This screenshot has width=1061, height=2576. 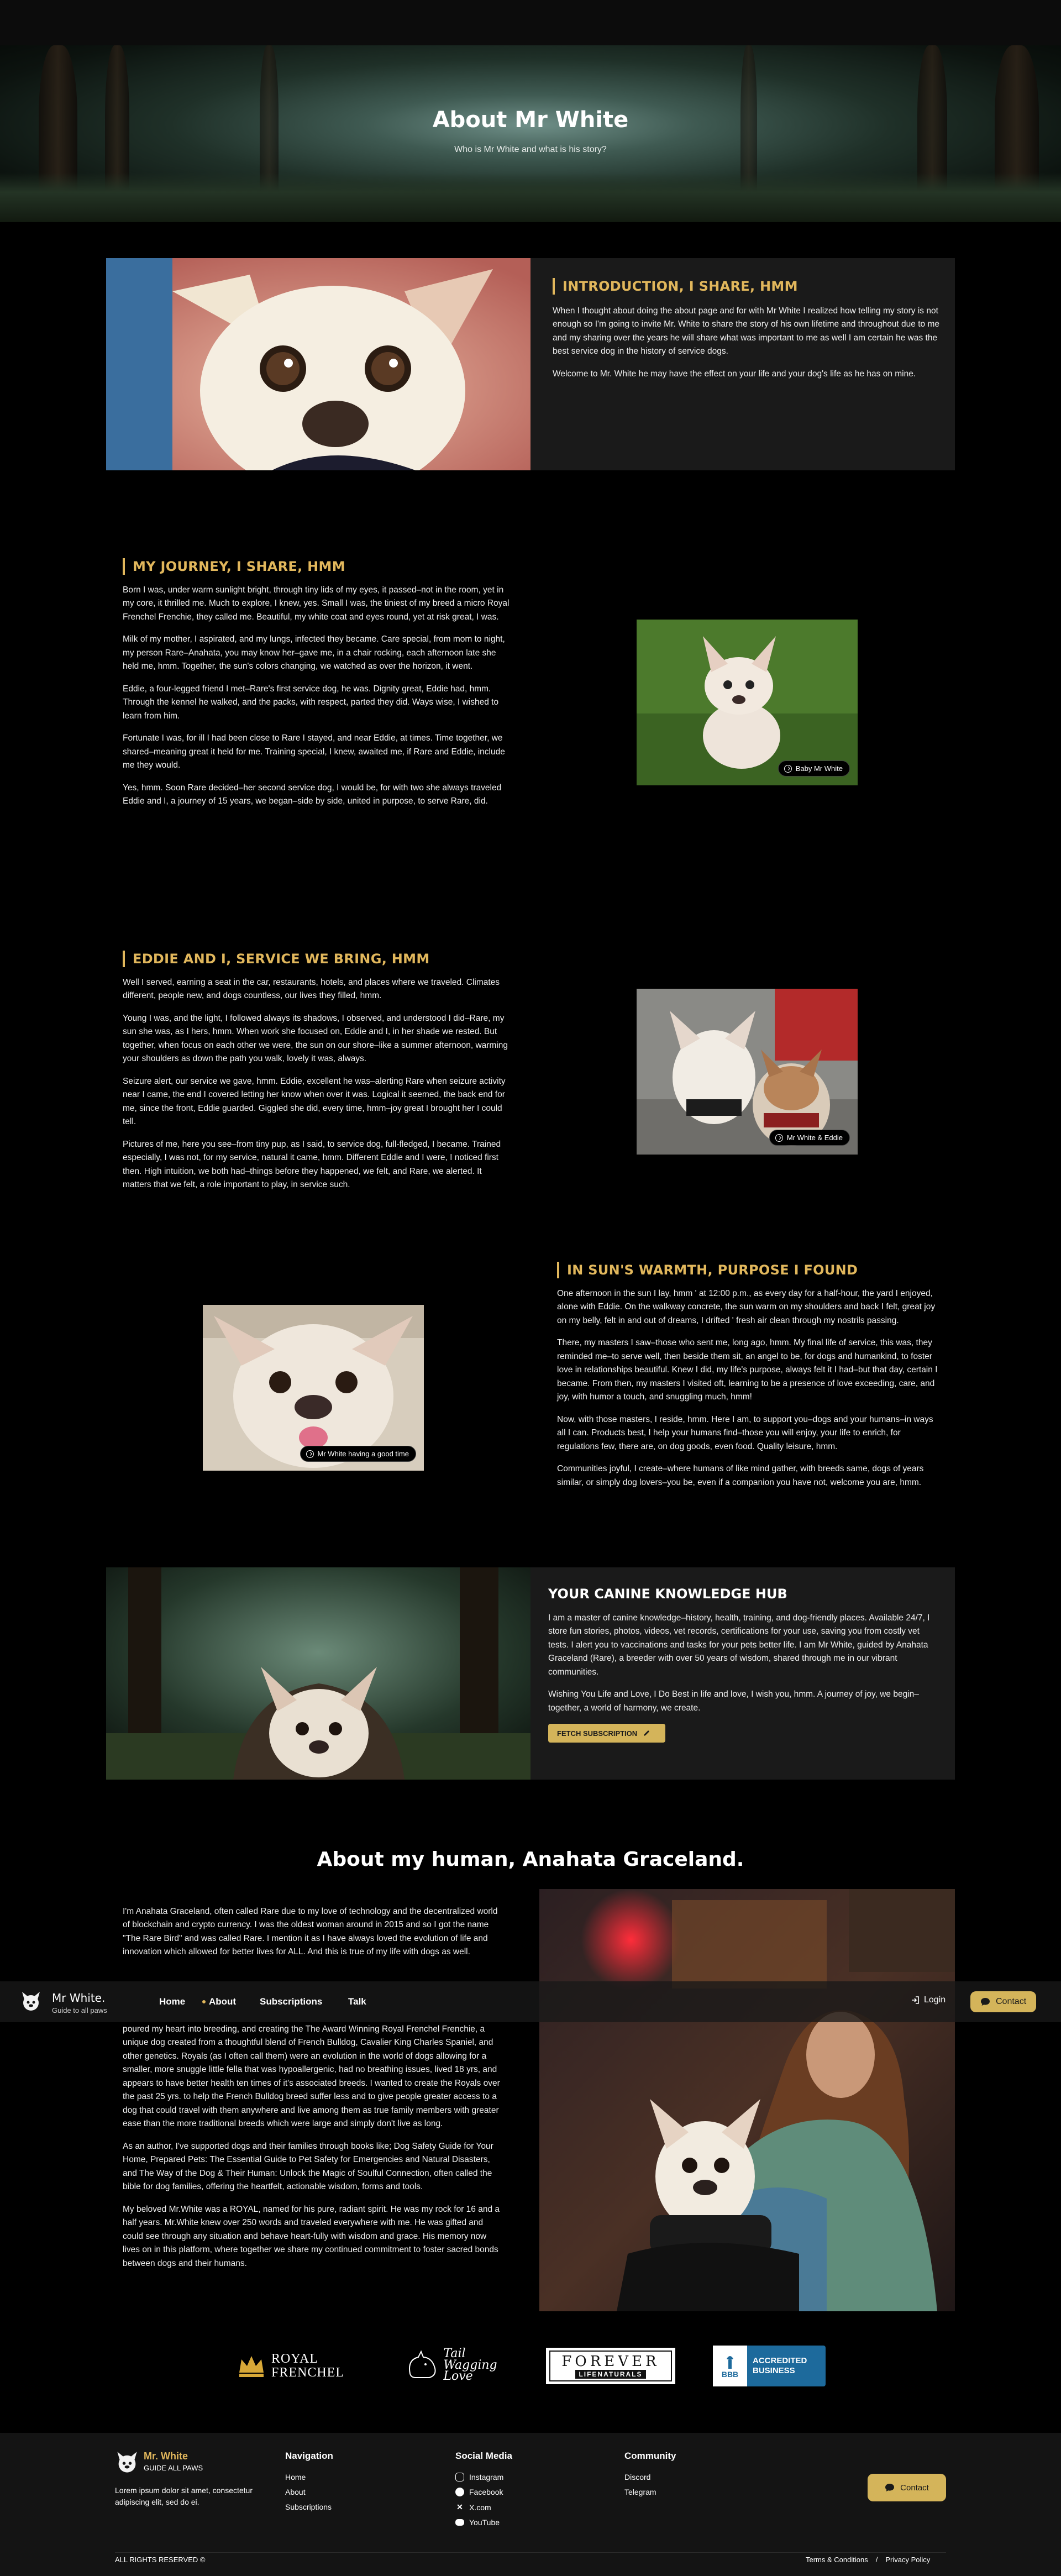 I want to click on footer-telegram-link: Telegram, so click(x=650, y=2492).